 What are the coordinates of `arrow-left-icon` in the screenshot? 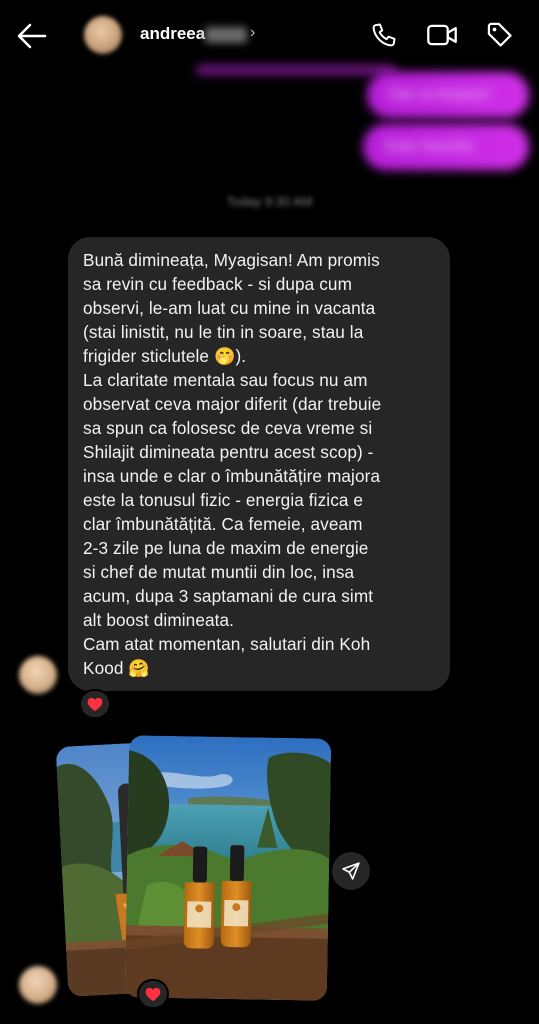 It's located at (32, 36).